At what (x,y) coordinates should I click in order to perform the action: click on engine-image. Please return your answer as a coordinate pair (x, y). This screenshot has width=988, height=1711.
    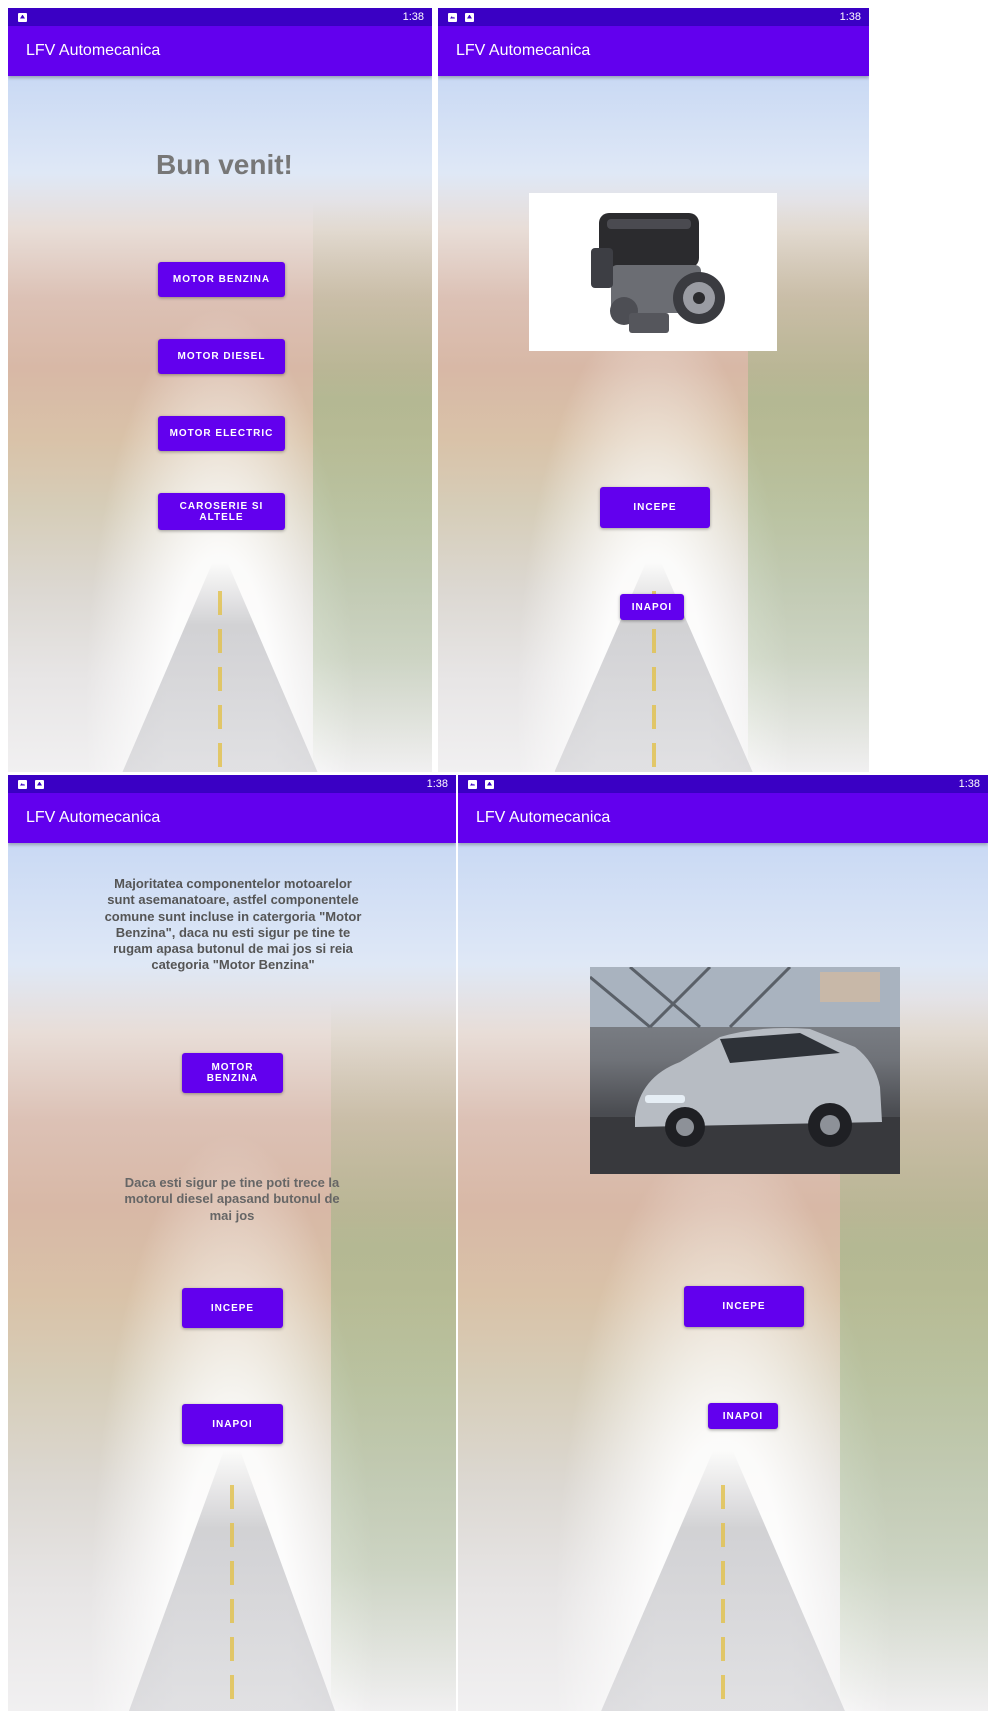
    Looking at the image, I should click on (653, 272).